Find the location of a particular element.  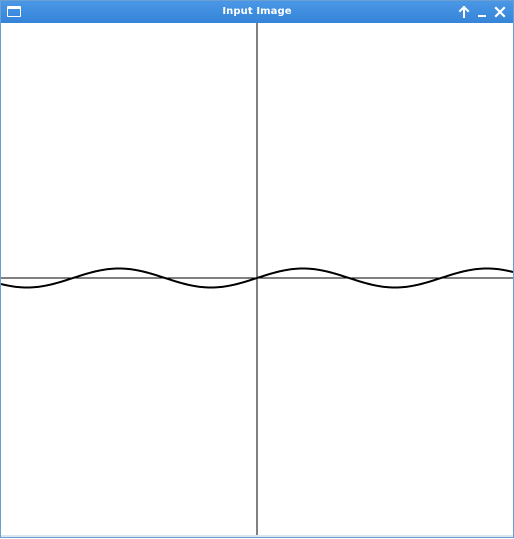

up-arrow-button is located at coordinates (464, 12).